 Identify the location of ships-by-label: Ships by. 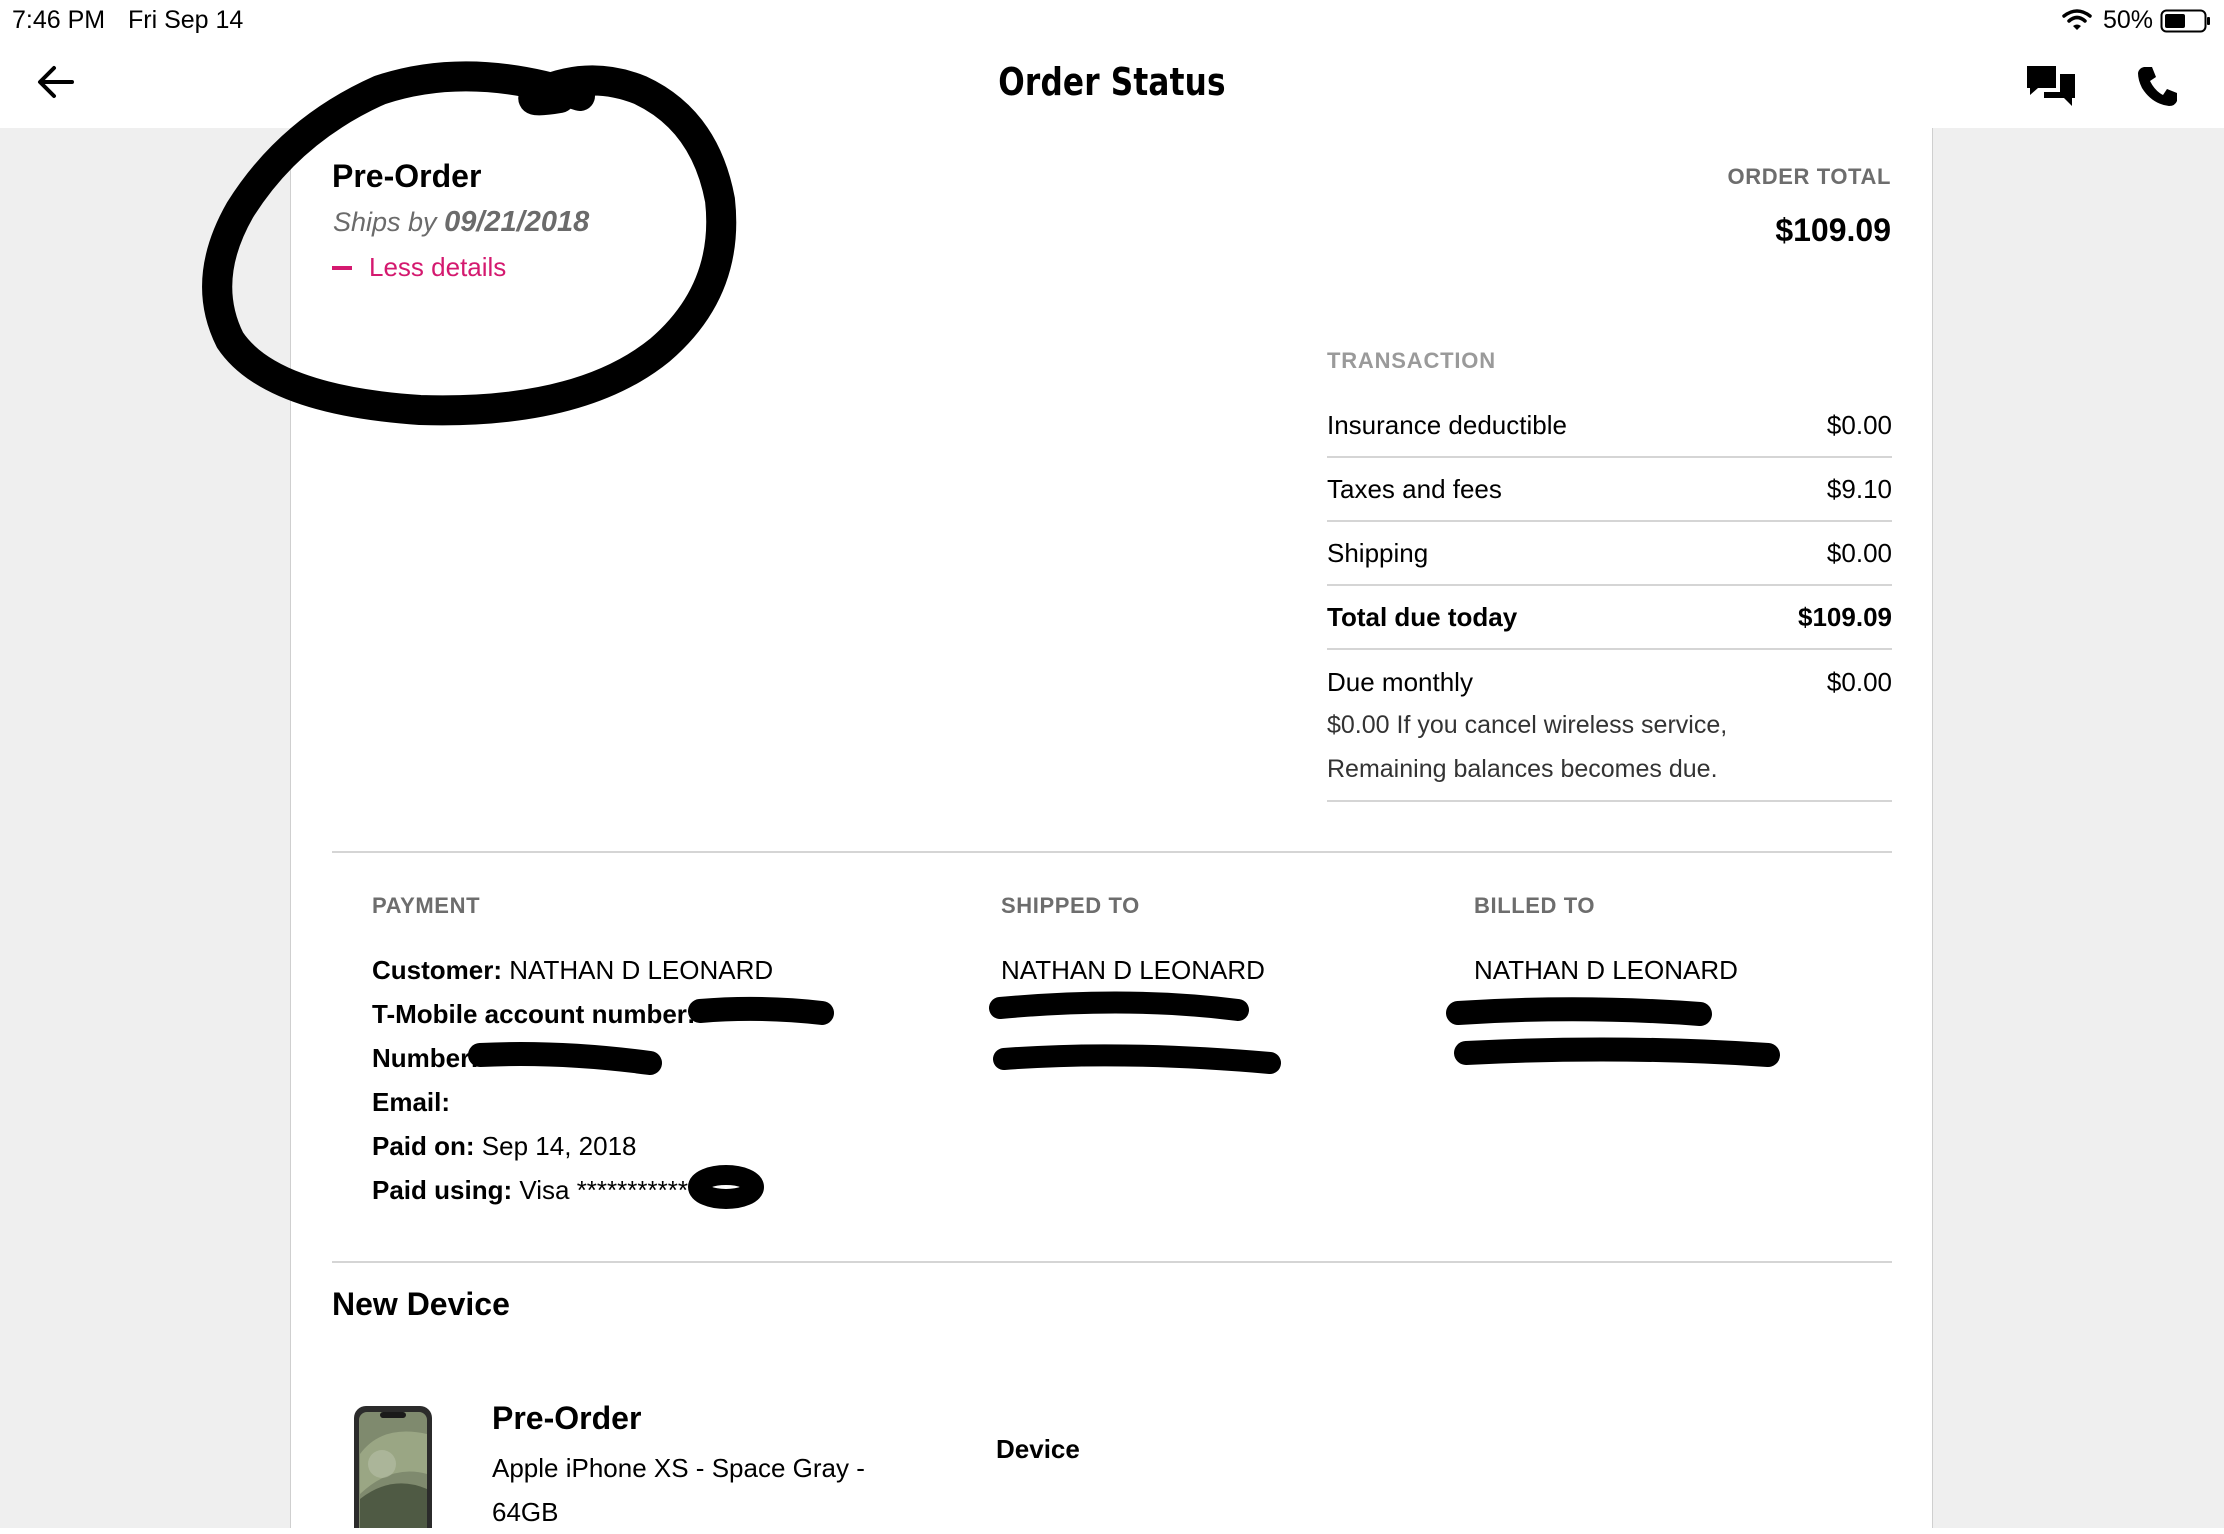
(385, 222).